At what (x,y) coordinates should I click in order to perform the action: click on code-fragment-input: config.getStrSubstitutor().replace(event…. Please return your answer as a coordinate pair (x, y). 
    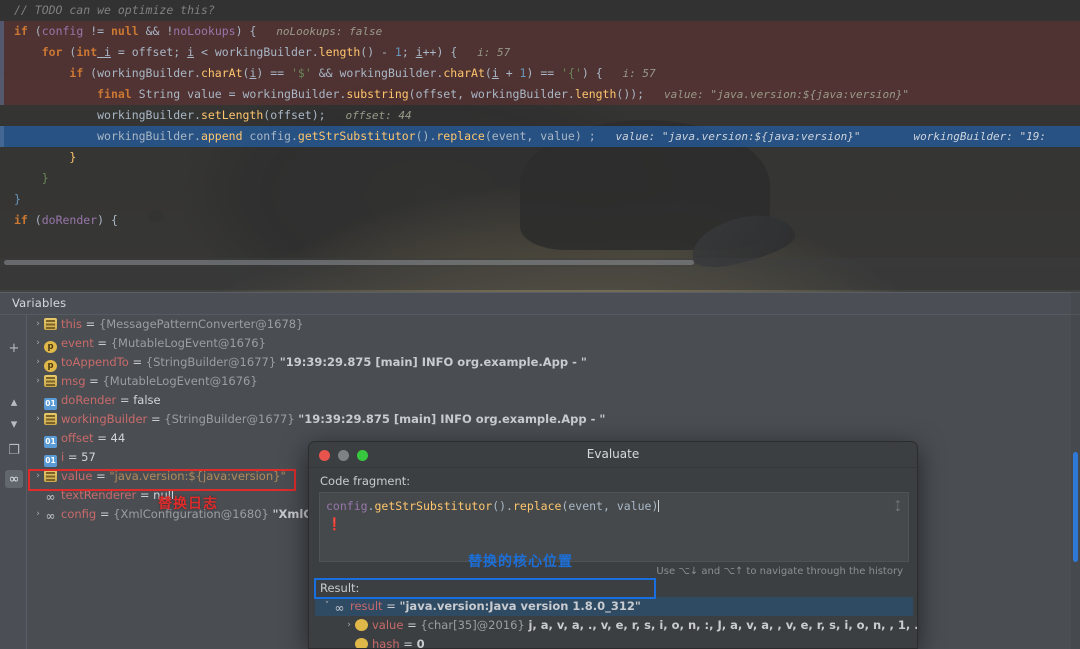
    Looking at the image, I should click on (614, 527).